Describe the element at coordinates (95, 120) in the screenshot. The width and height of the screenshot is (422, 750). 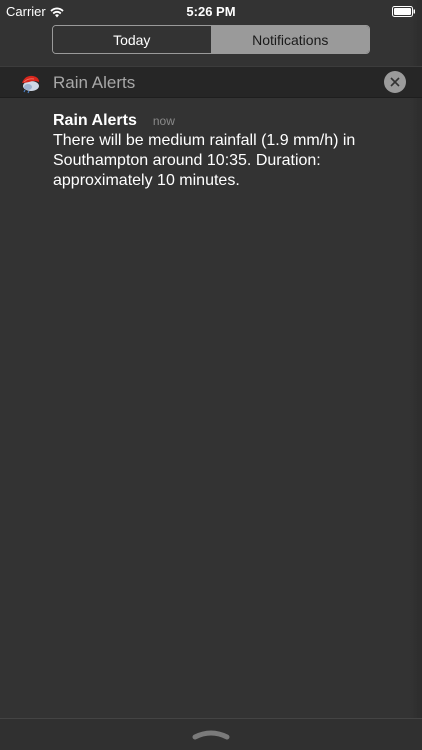
I see `notification-title: Rain Alerts` at that location.